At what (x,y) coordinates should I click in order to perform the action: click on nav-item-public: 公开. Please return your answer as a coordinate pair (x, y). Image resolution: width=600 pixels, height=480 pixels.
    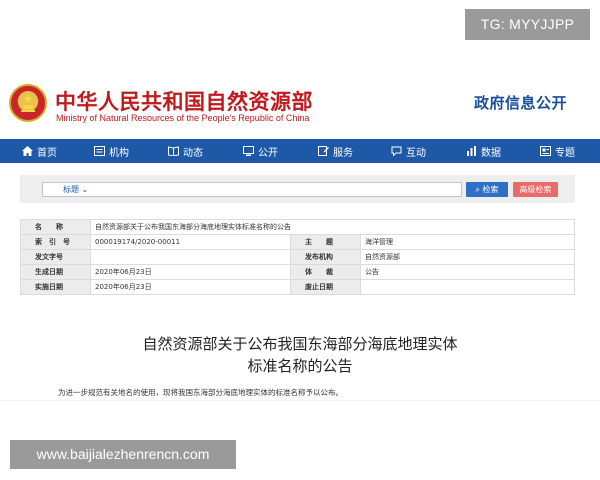
    Looking at the image, I should click on (260, 151).